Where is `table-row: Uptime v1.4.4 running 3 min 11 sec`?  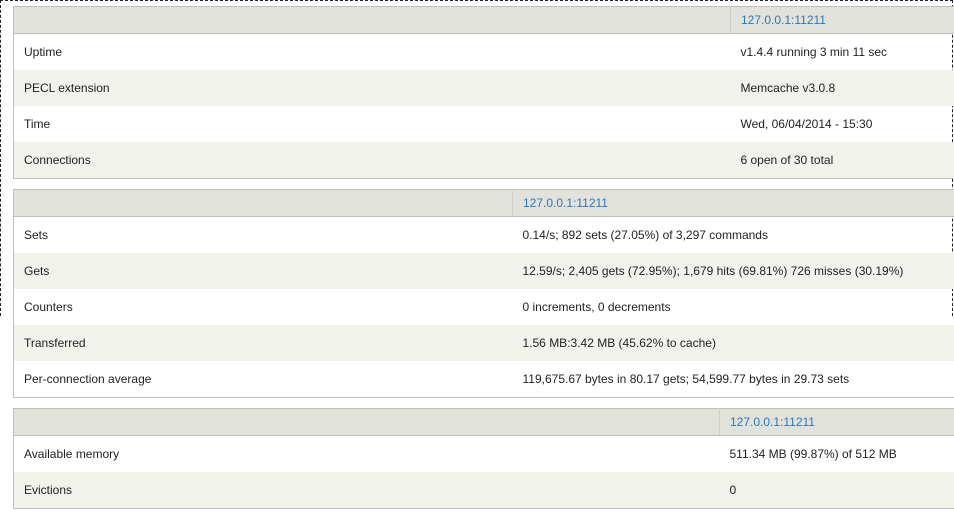
table-row: Uptime v1.4.4 running 3 min 11 sec is located at coordinates (456, 52).